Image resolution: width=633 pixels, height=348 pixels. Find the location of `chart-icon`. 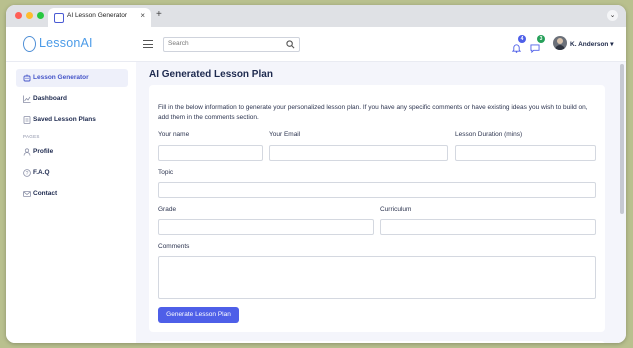

chart-icon is located at coordinates (27, 99).